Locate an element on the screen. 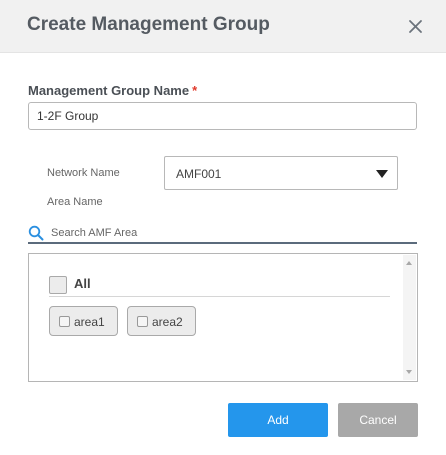 This screenshot has width=446, height=455. area1-label: area1 is located at coordinates (89, 322).